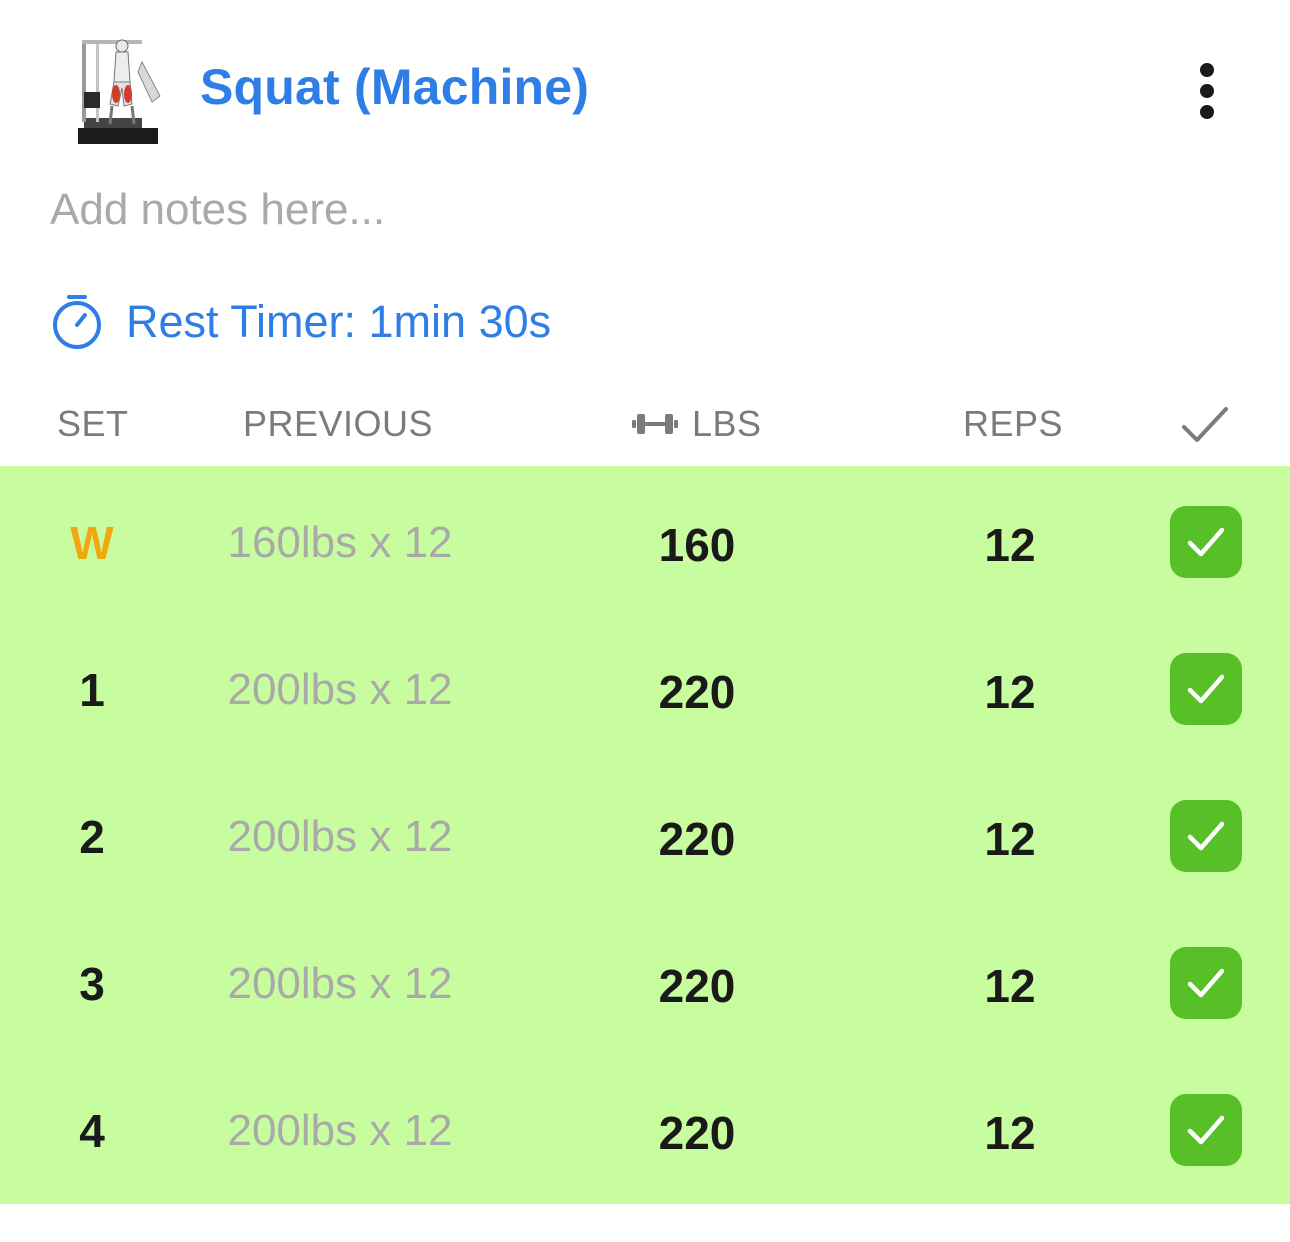 The width and height of the screenshot is (1290, 1242). I want to click on more-options-icon, so click(1207, 91).